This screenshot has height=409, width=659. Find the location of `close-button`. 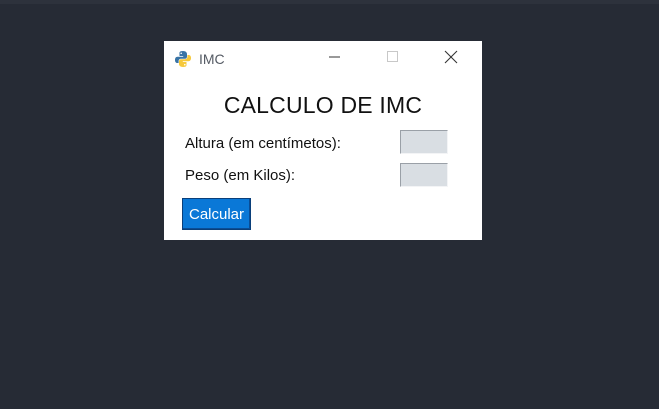

close-button is located at coordinates (451, 59).